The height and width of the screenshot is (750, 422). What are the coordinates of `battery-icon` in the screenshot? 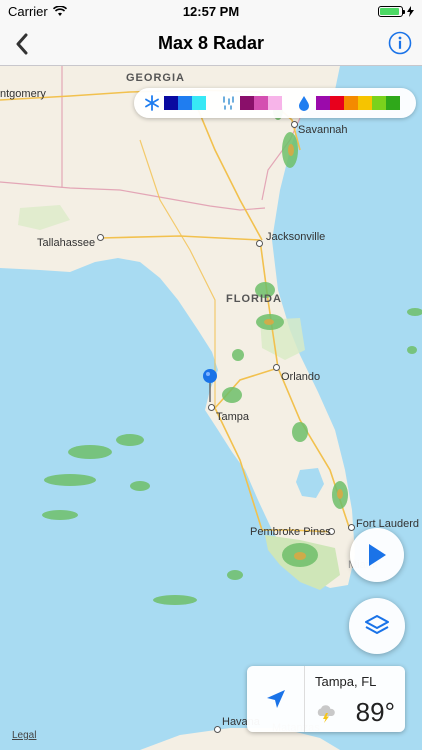 It's located at (391, 11).